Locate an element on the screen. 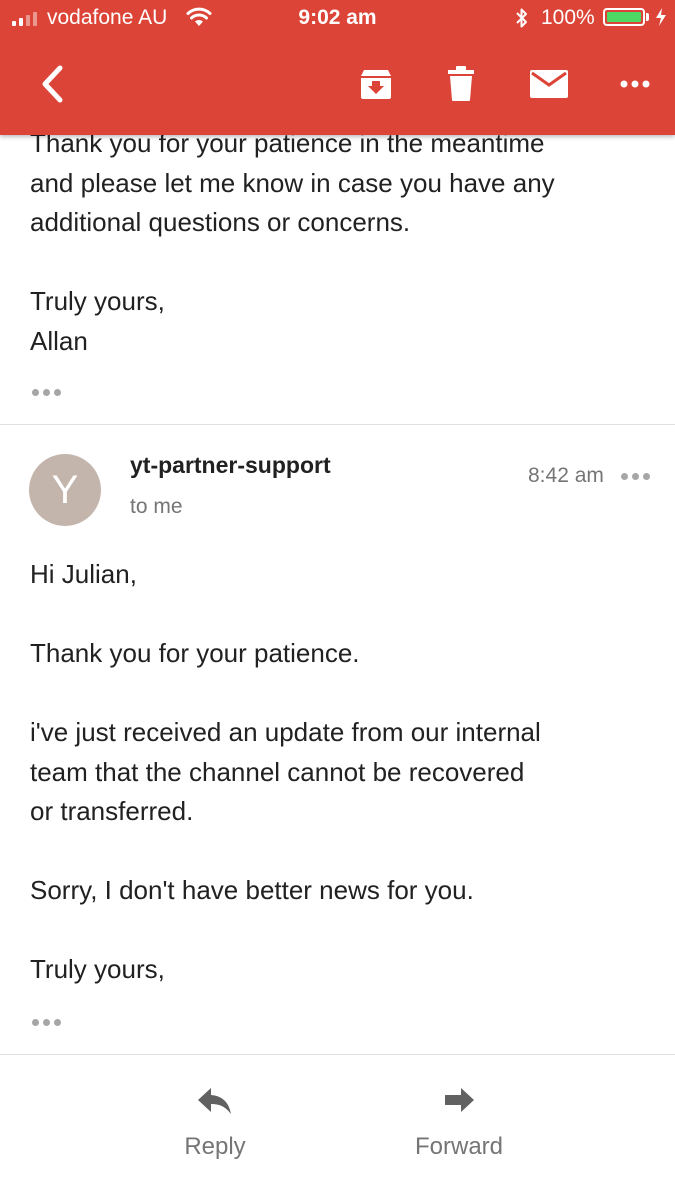 Image resolution: width=675 pixels, height=1200 pixels. message-signoff: Truly yours, is located at coordinates (97, 969).